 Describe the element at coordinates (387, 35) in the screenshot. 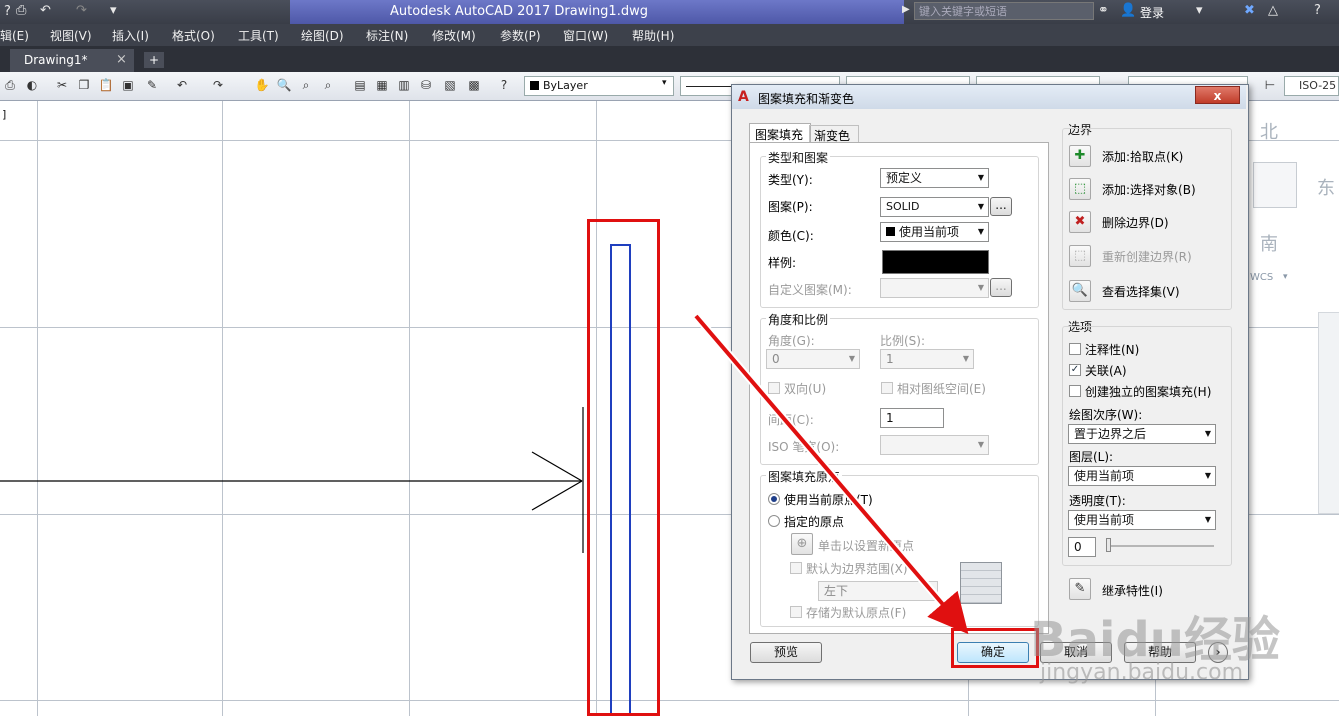

I see `menu-dimension: 标注(N)` at that location.